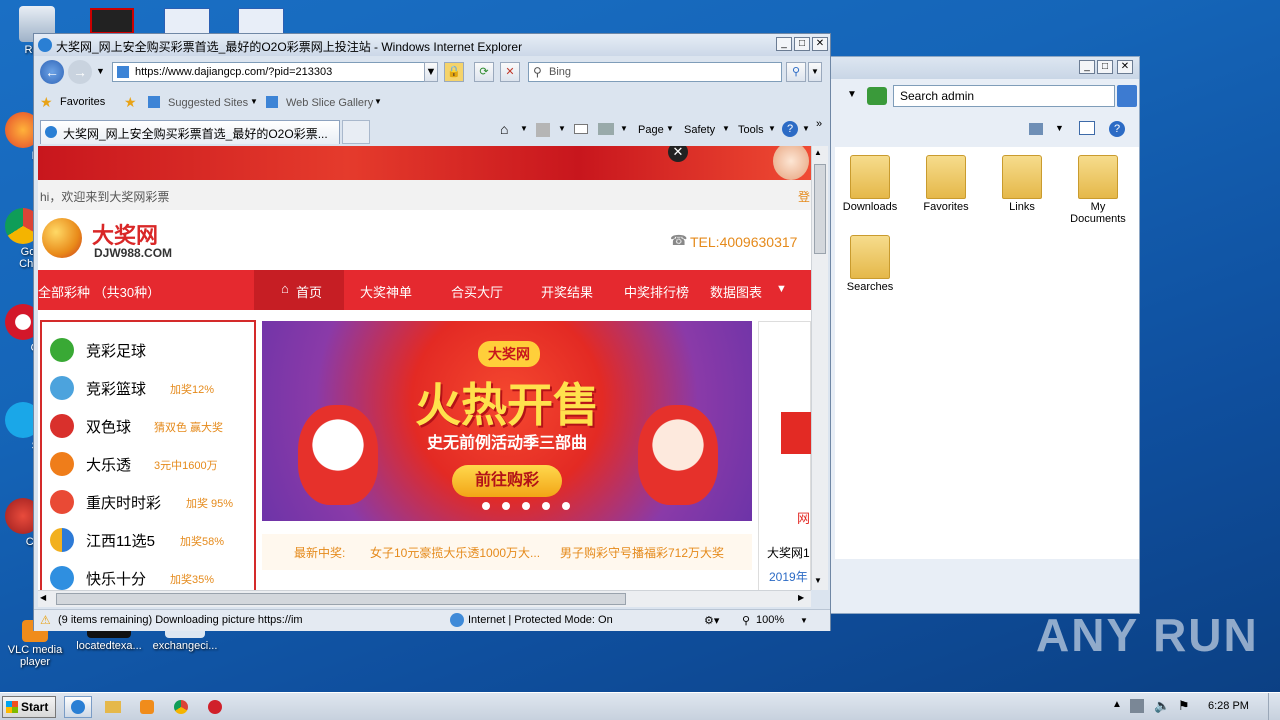 The height and width of the screenshot is (720, 1280). What do you see at coordinates (150, 427) in the screenshot?
I see `lottery-item: 双色球 猜双色 赢大奖` at bounding box center [150, 427].